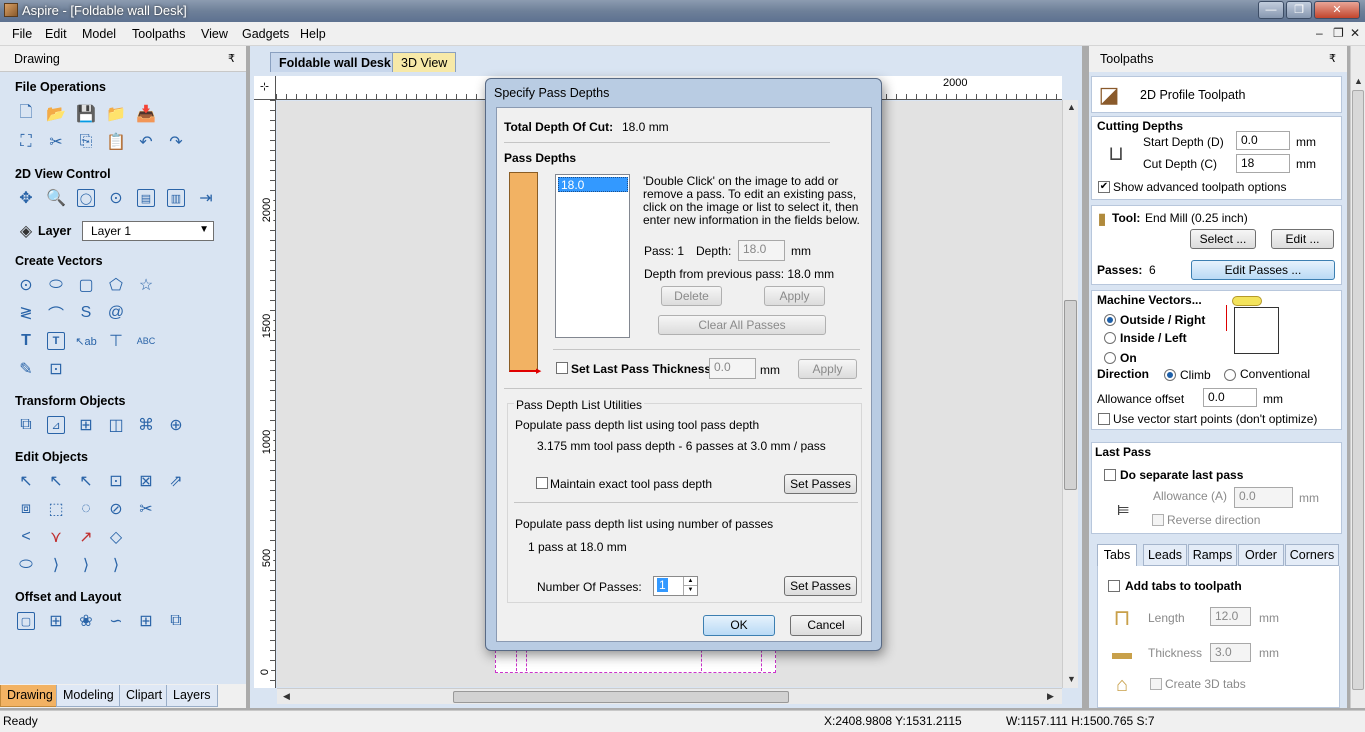  Describe the element at coordinates (26, 509) in the screenshot. I see `weld-icon: ⧈` at that location.